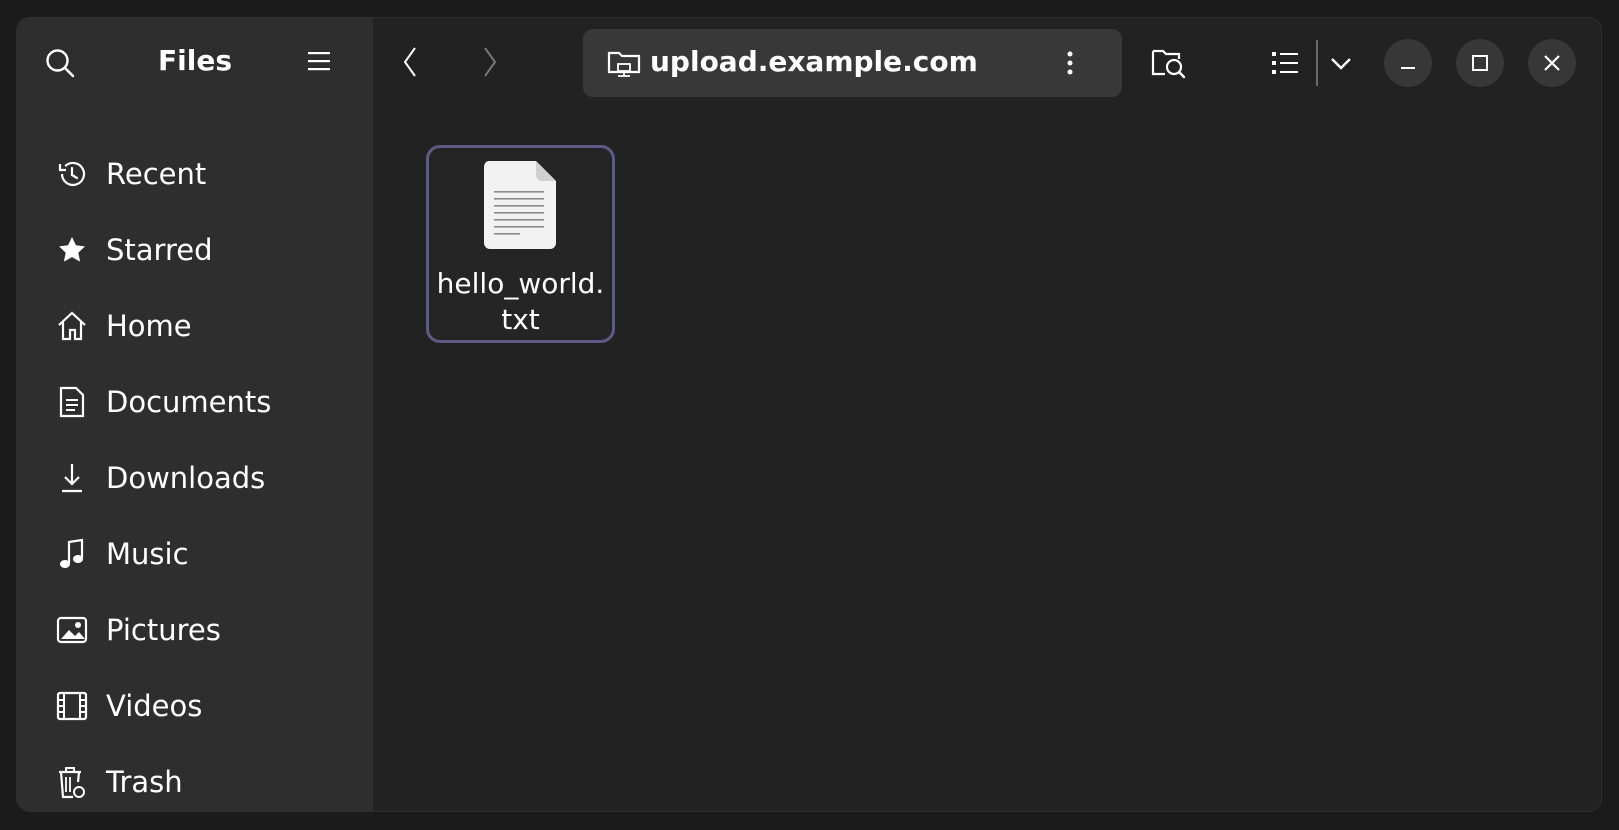  What do you see at coordinates (147, 554) in the screenshot?
I see `sidebar-item-label: Music` at bounding box center [147, 554].